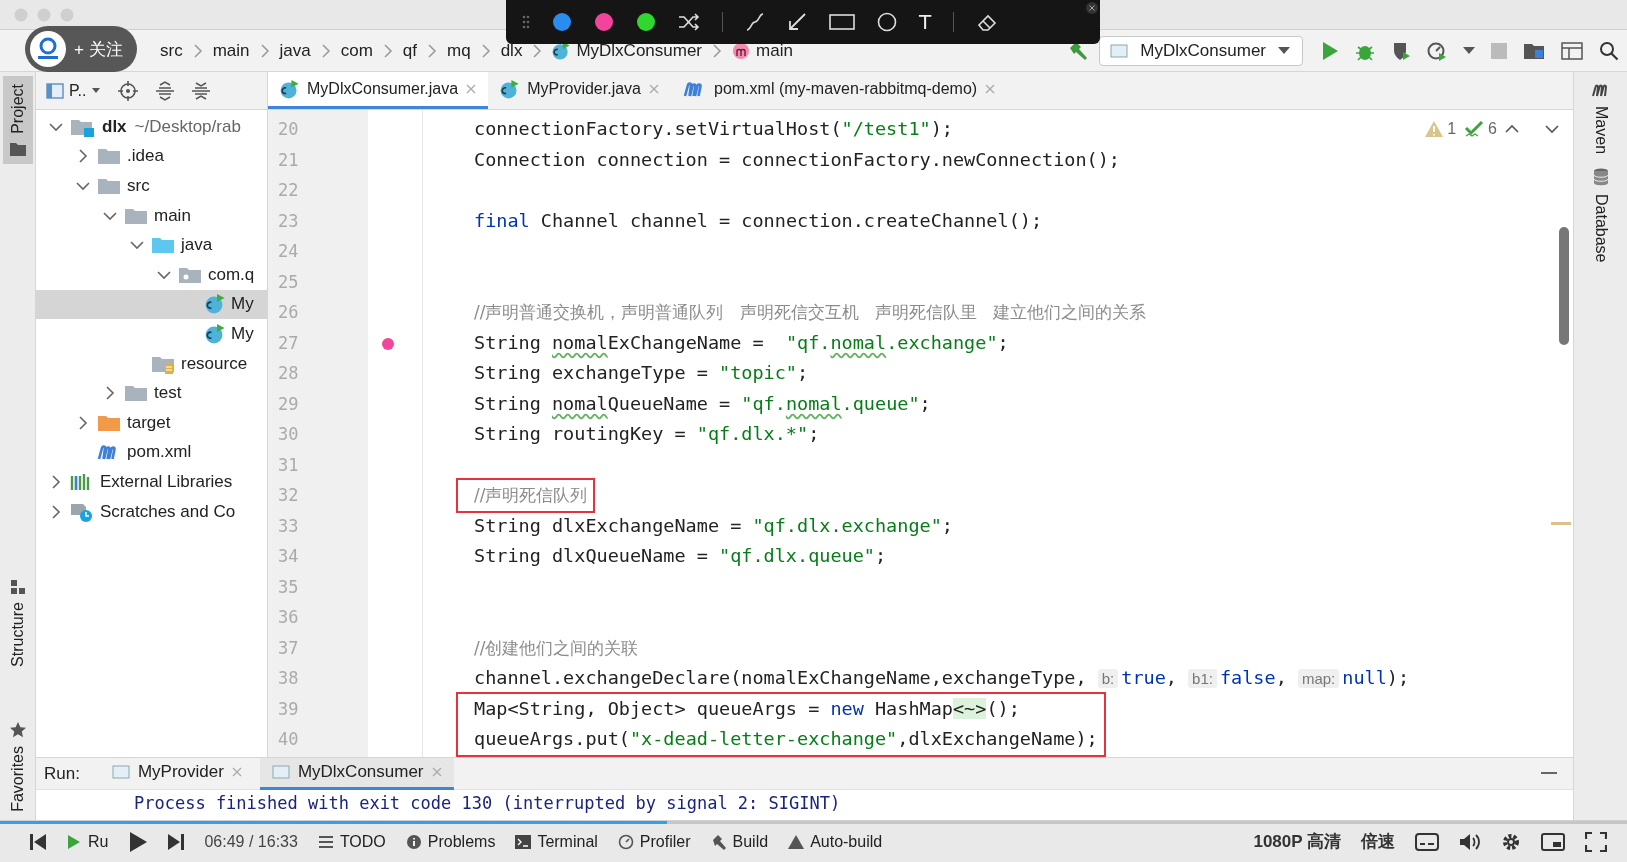 Image resolution: width=1627 pixels, height=862 pixels. I want to click on layout-icon, so click(1572, 50).